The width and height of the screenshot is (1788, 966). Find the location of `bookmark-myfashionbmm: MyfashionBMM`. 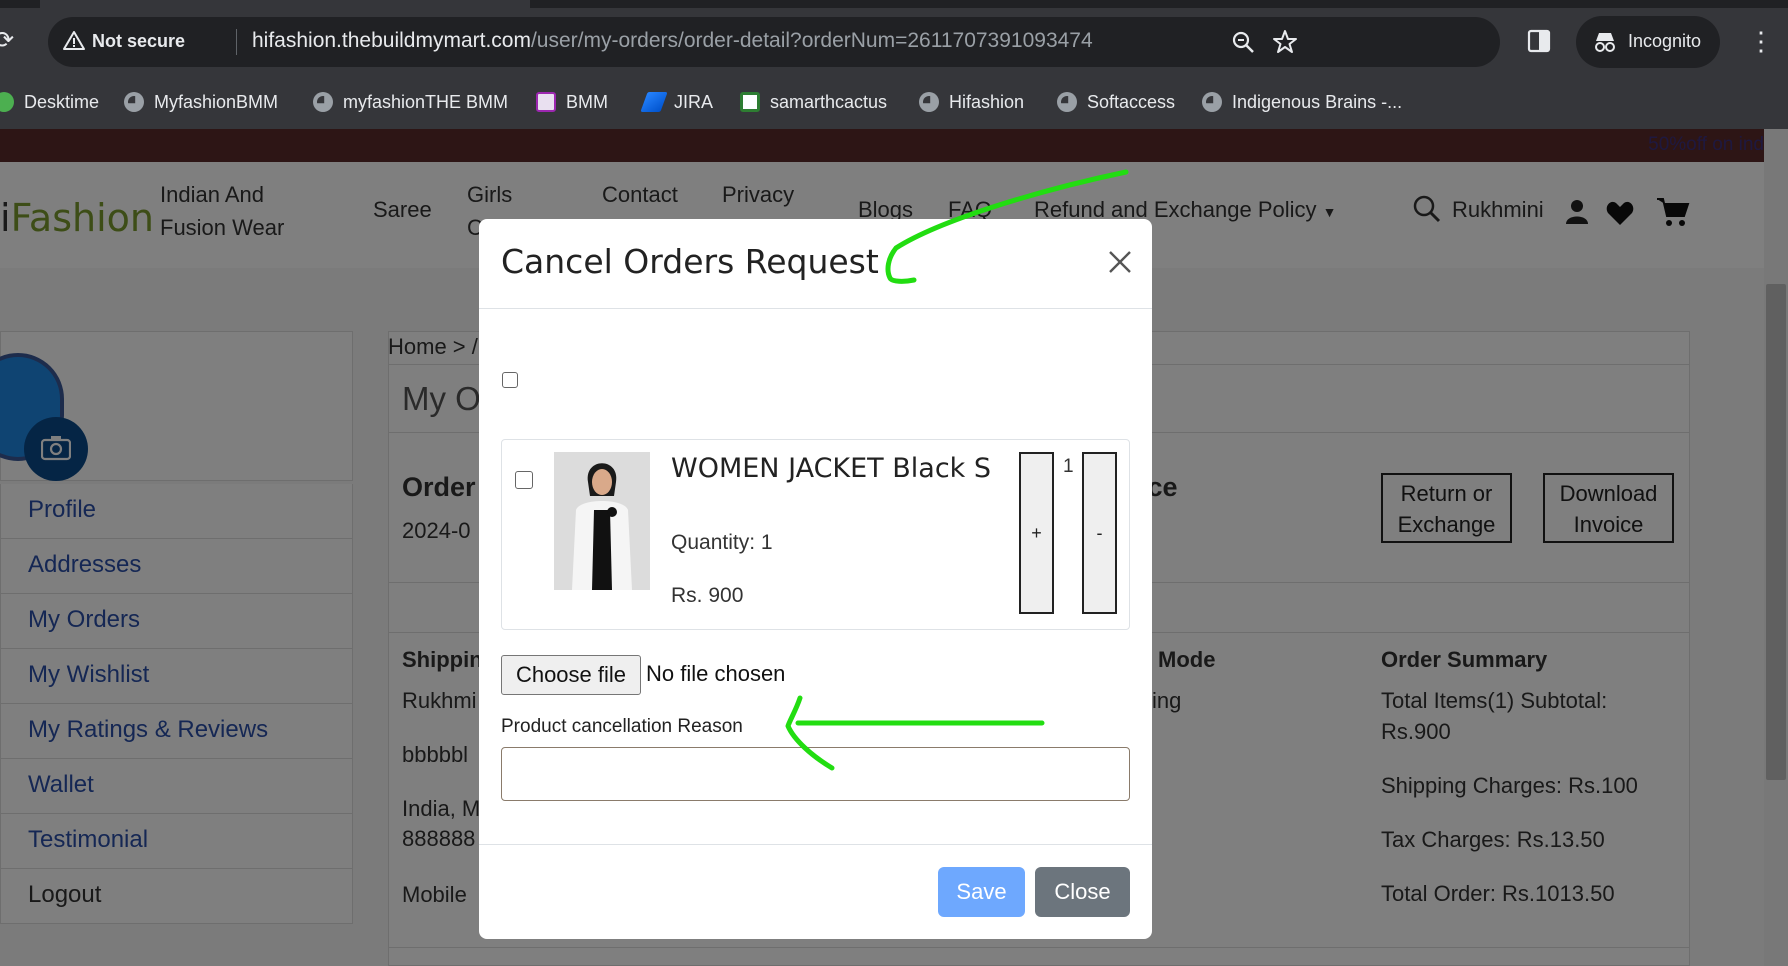

bookmark-myfashionbmm: MyfashionBMM is located at coordinates (201, 102).